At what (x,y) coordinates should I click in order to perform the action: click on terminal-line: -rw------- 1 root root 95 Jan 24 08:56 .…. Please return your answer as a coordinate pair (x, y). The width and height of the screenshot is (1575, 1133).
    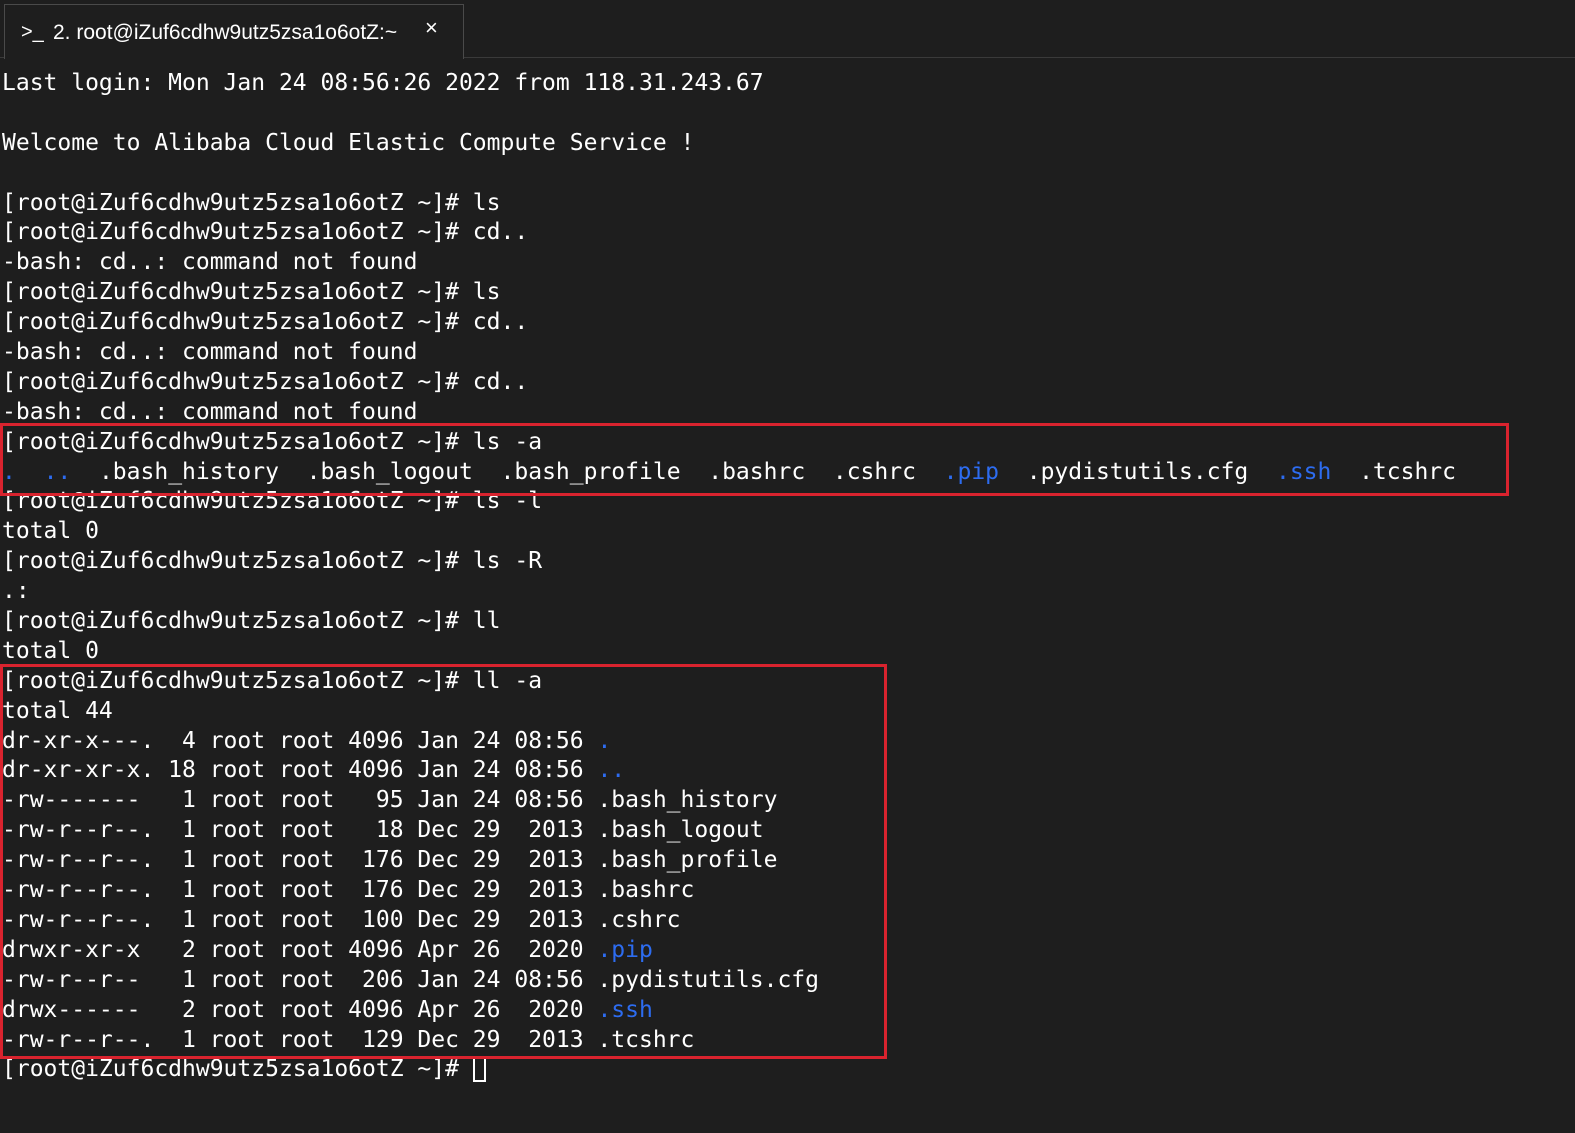
    Looking at the image, I should click on (787, 801).